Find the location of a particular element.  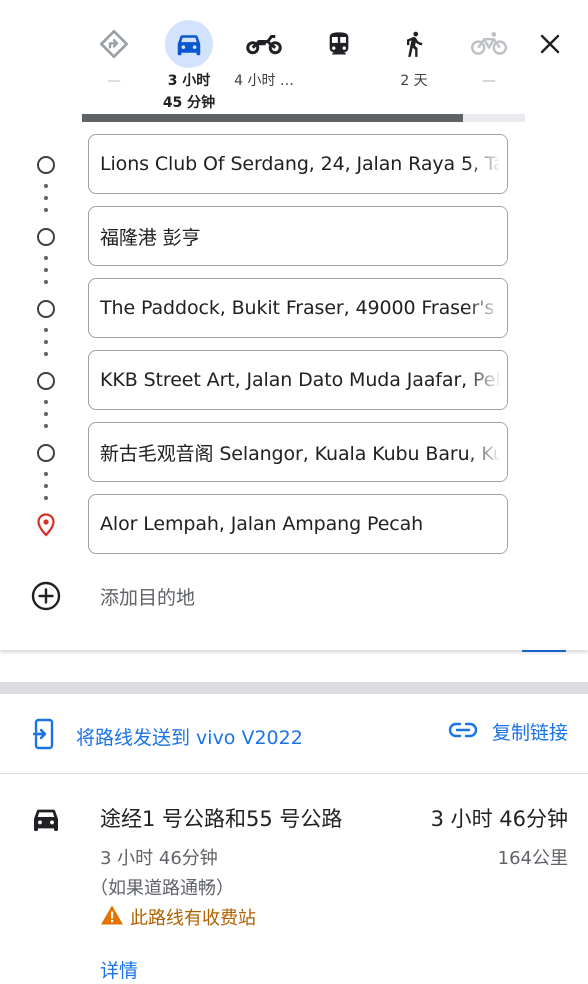

walking-icon is located at coordinates (414, 44).